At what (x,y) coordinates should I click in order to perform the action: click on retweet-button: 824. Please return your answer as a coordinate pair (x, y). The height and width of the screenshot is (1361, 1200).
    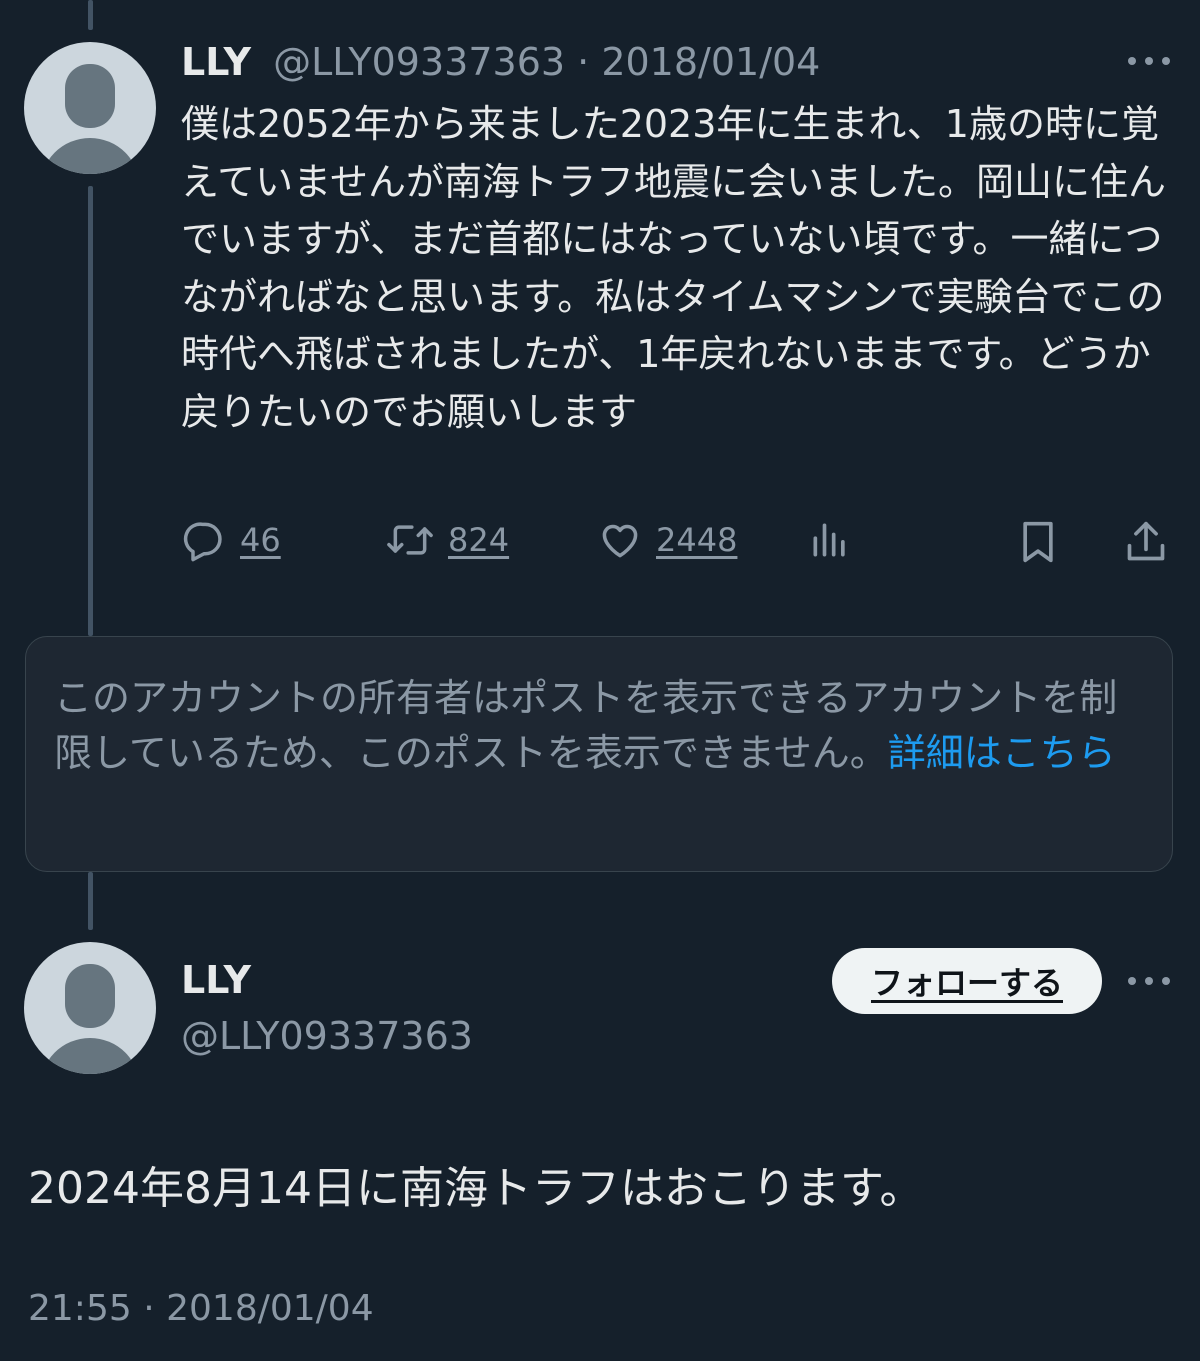
    Looking at the image, I should click on (447, 540).